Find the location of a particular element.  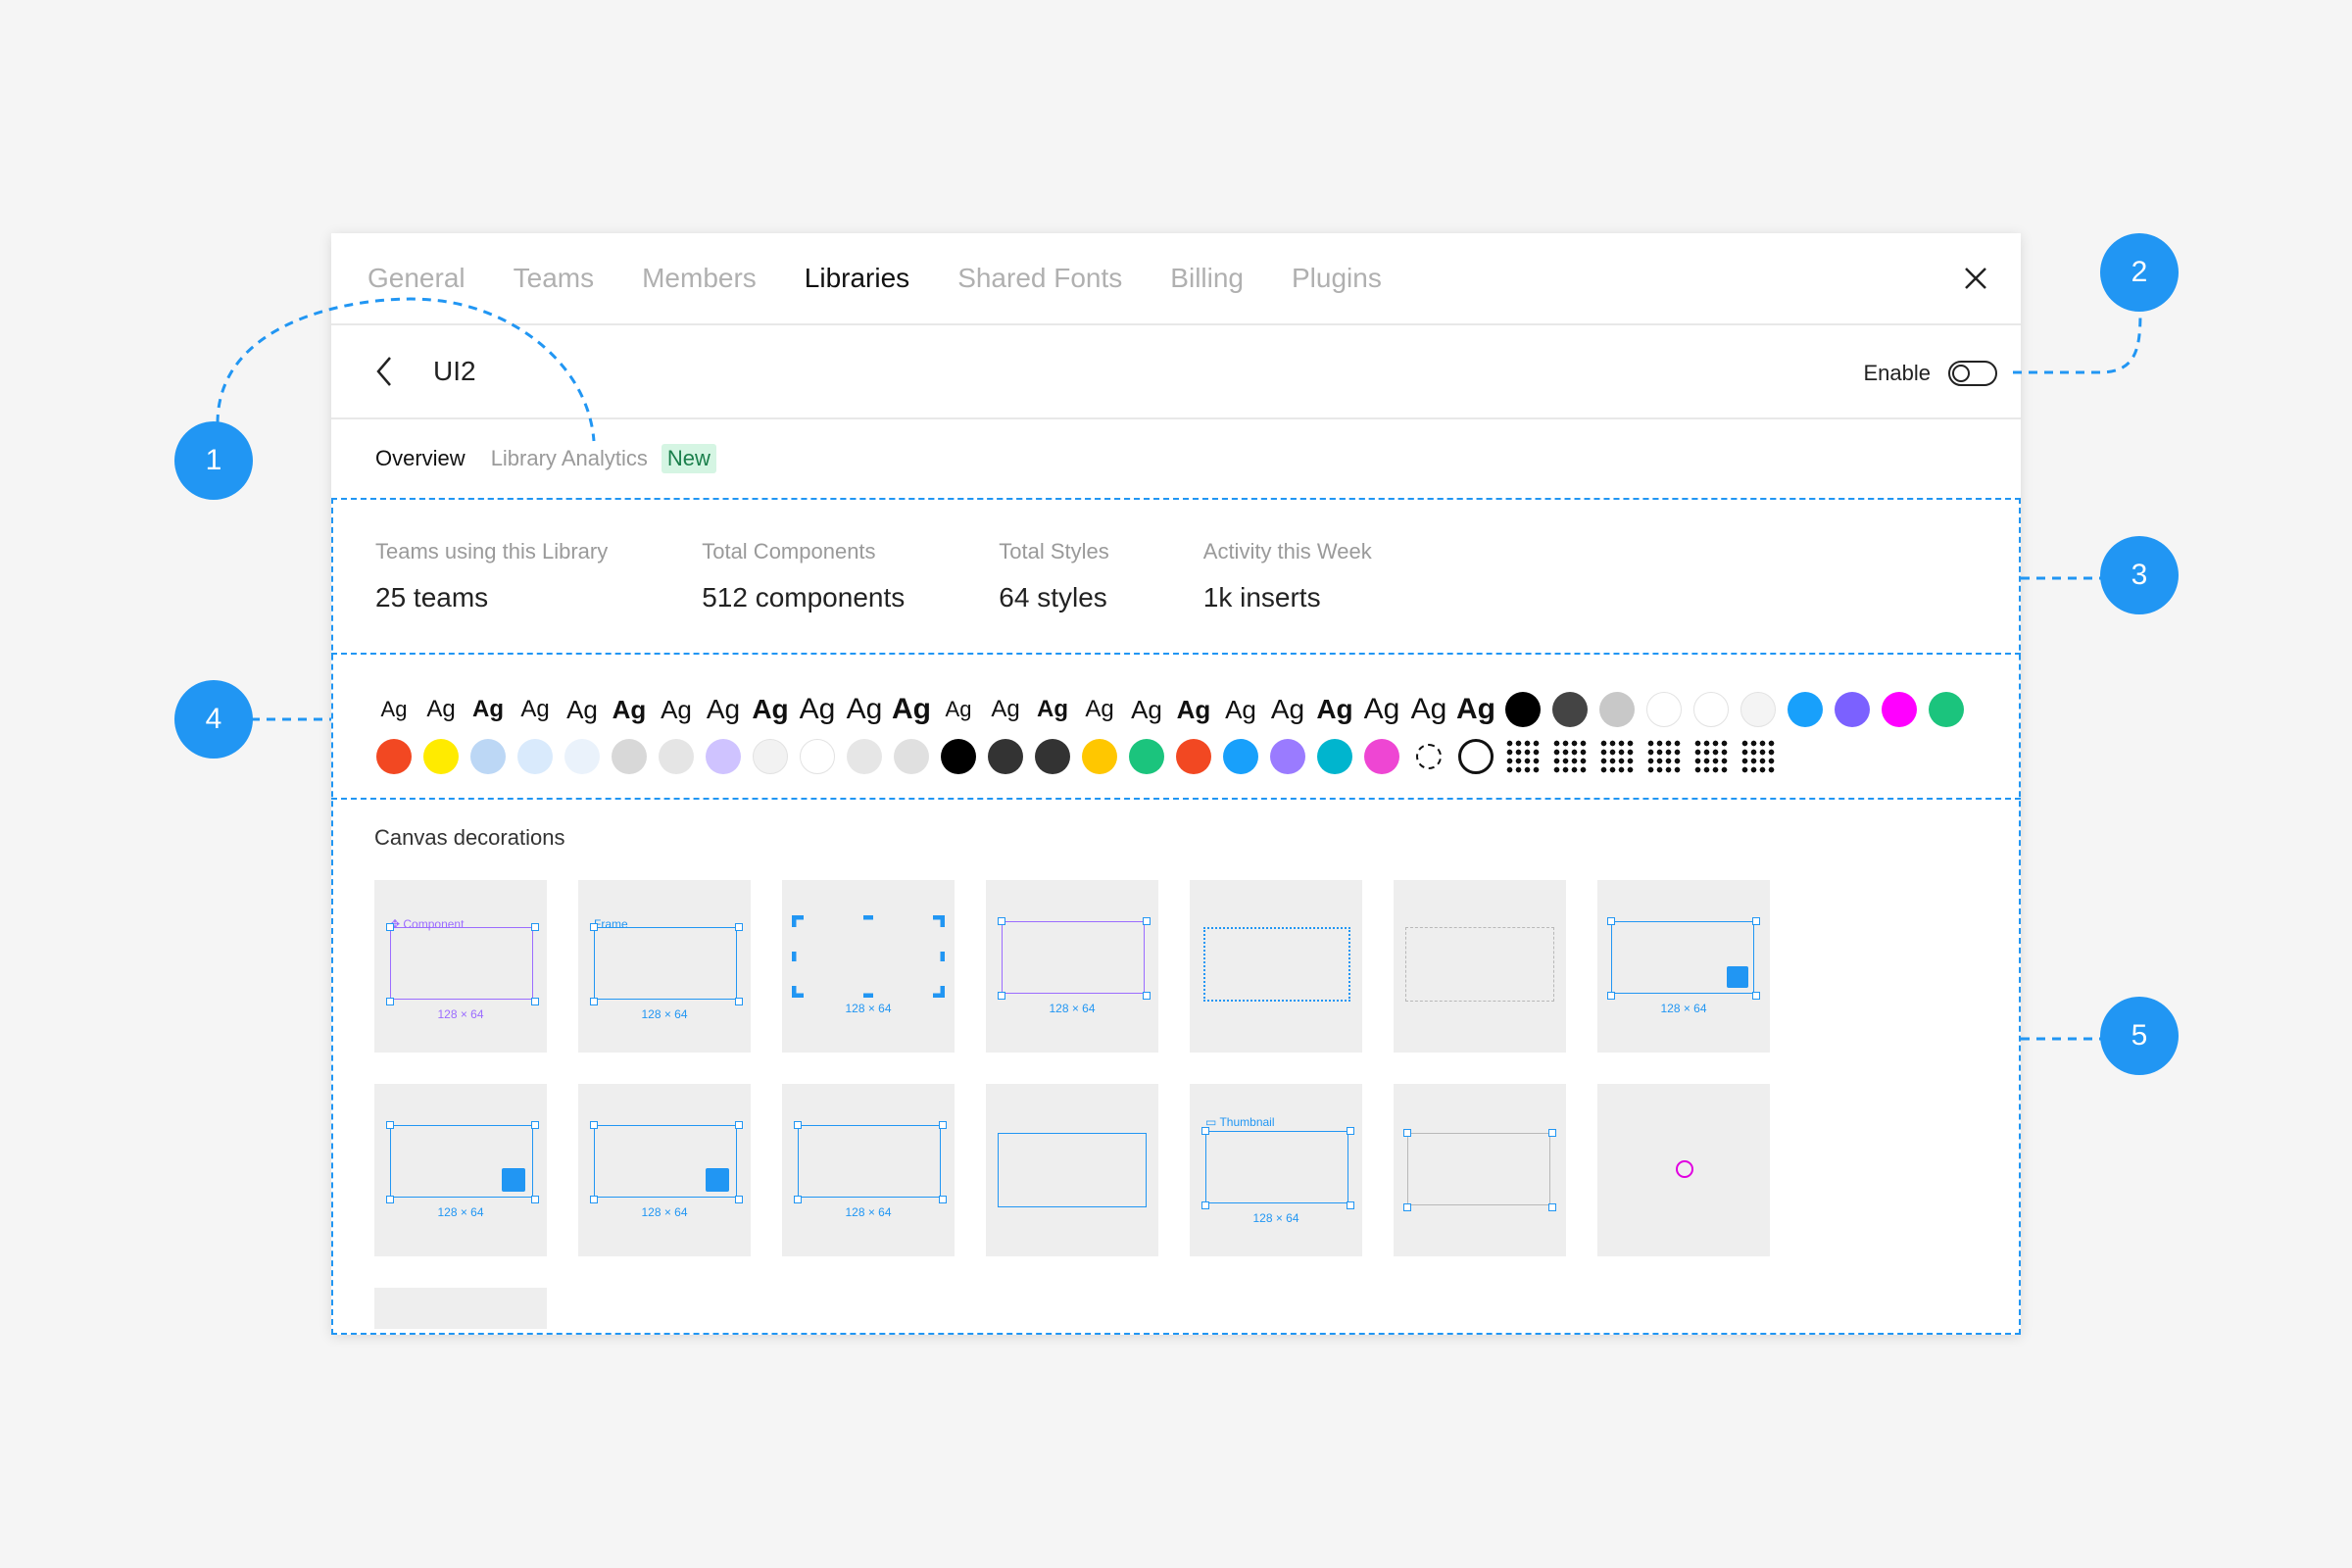

shadow-style-icon is located at coordinates (1476, 756).